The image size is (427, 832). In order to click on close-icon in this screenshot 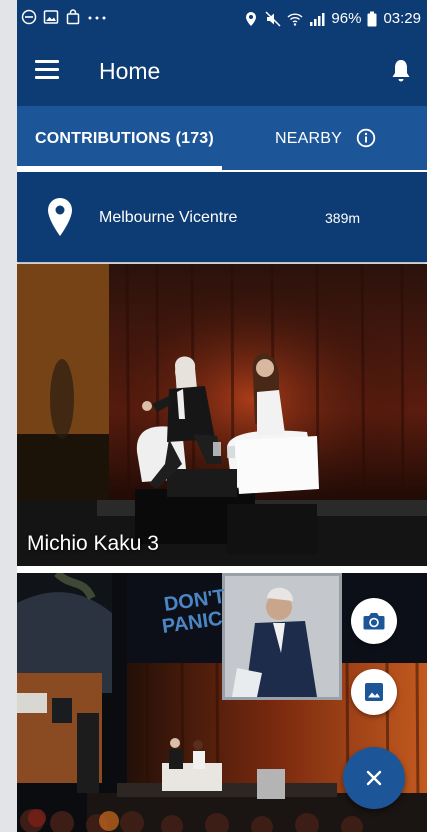, I will do `click(374, 778)`.